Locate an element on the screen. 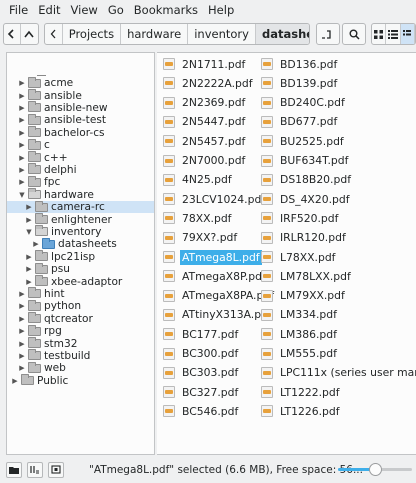 The image size is (416, 483). tree-item-python: ▶ python is located at coordinates (80, 305).